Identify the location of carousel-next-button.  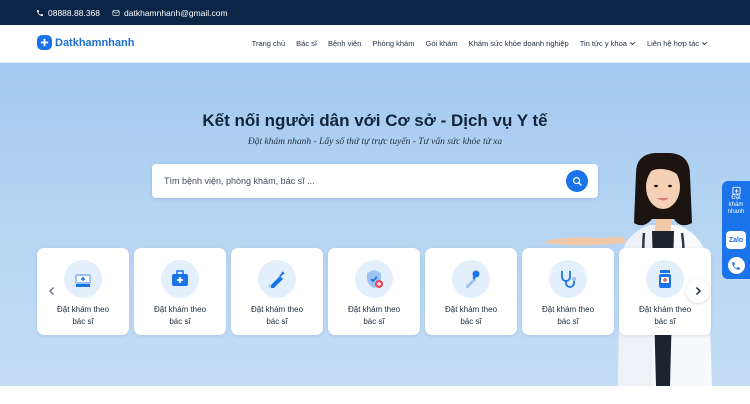
(698, 291).